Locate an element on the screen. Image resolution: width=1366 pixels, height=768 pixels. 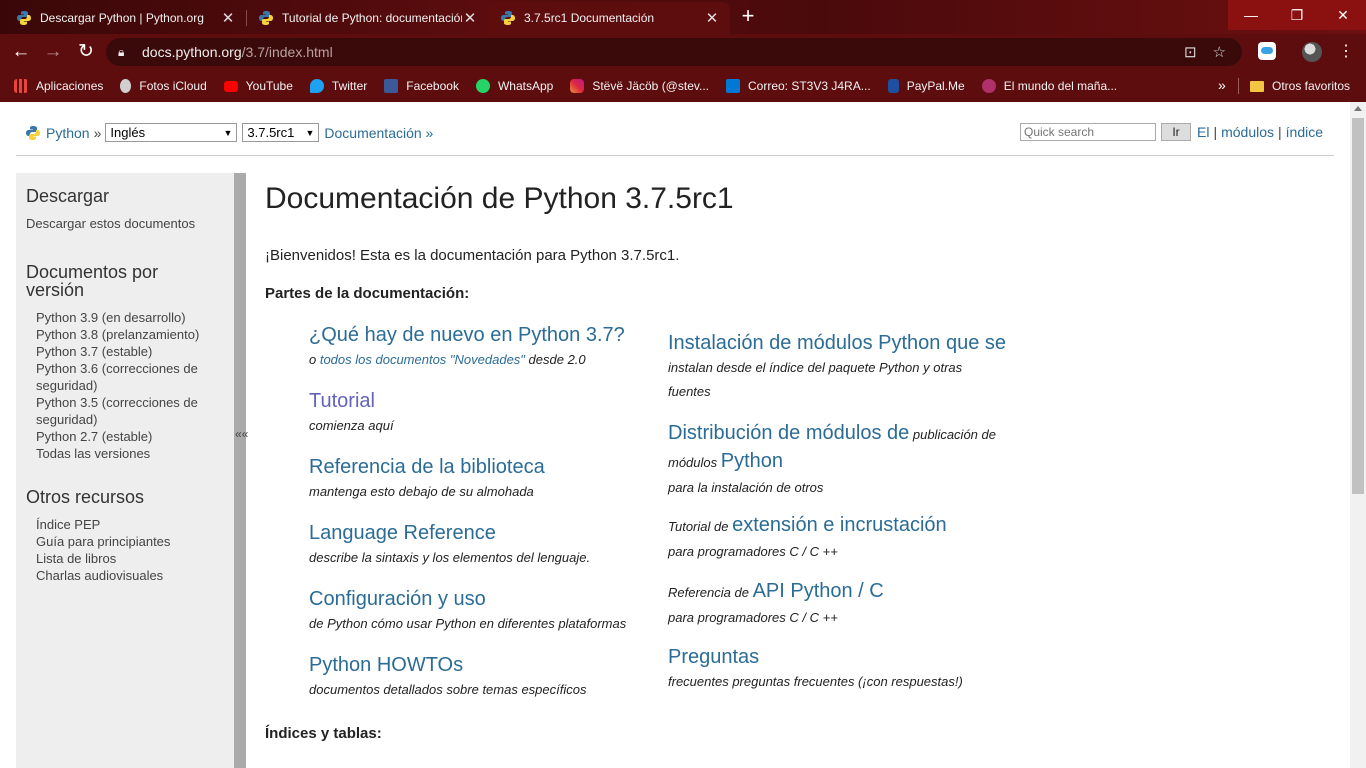
tutorial-link: Tutorial is located at coordinates (489, 401).